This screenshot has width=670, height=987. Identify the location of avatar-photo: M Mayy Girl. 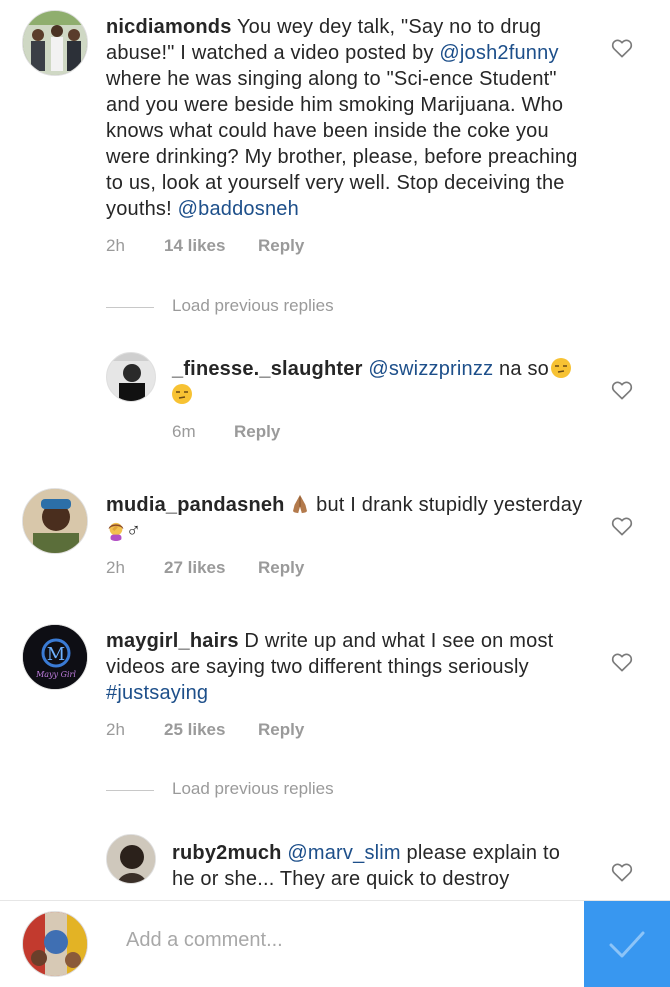
(55, 657).